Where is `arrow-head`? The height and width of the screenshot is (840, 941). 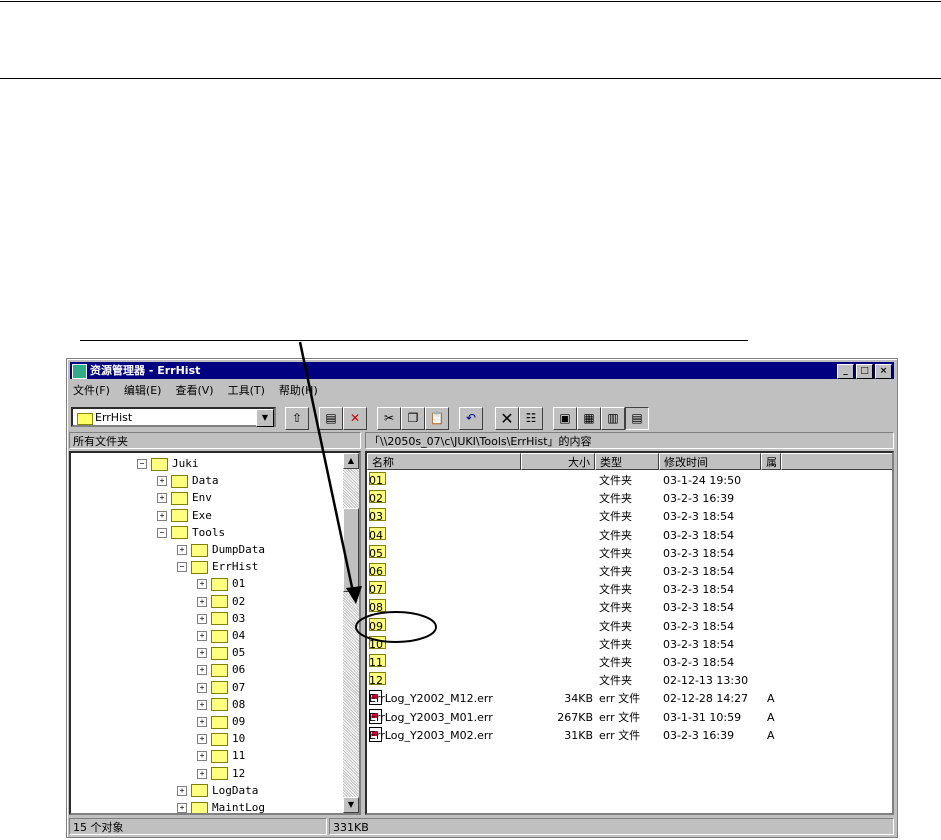
arrow-head is located at coordinates (354, 595).